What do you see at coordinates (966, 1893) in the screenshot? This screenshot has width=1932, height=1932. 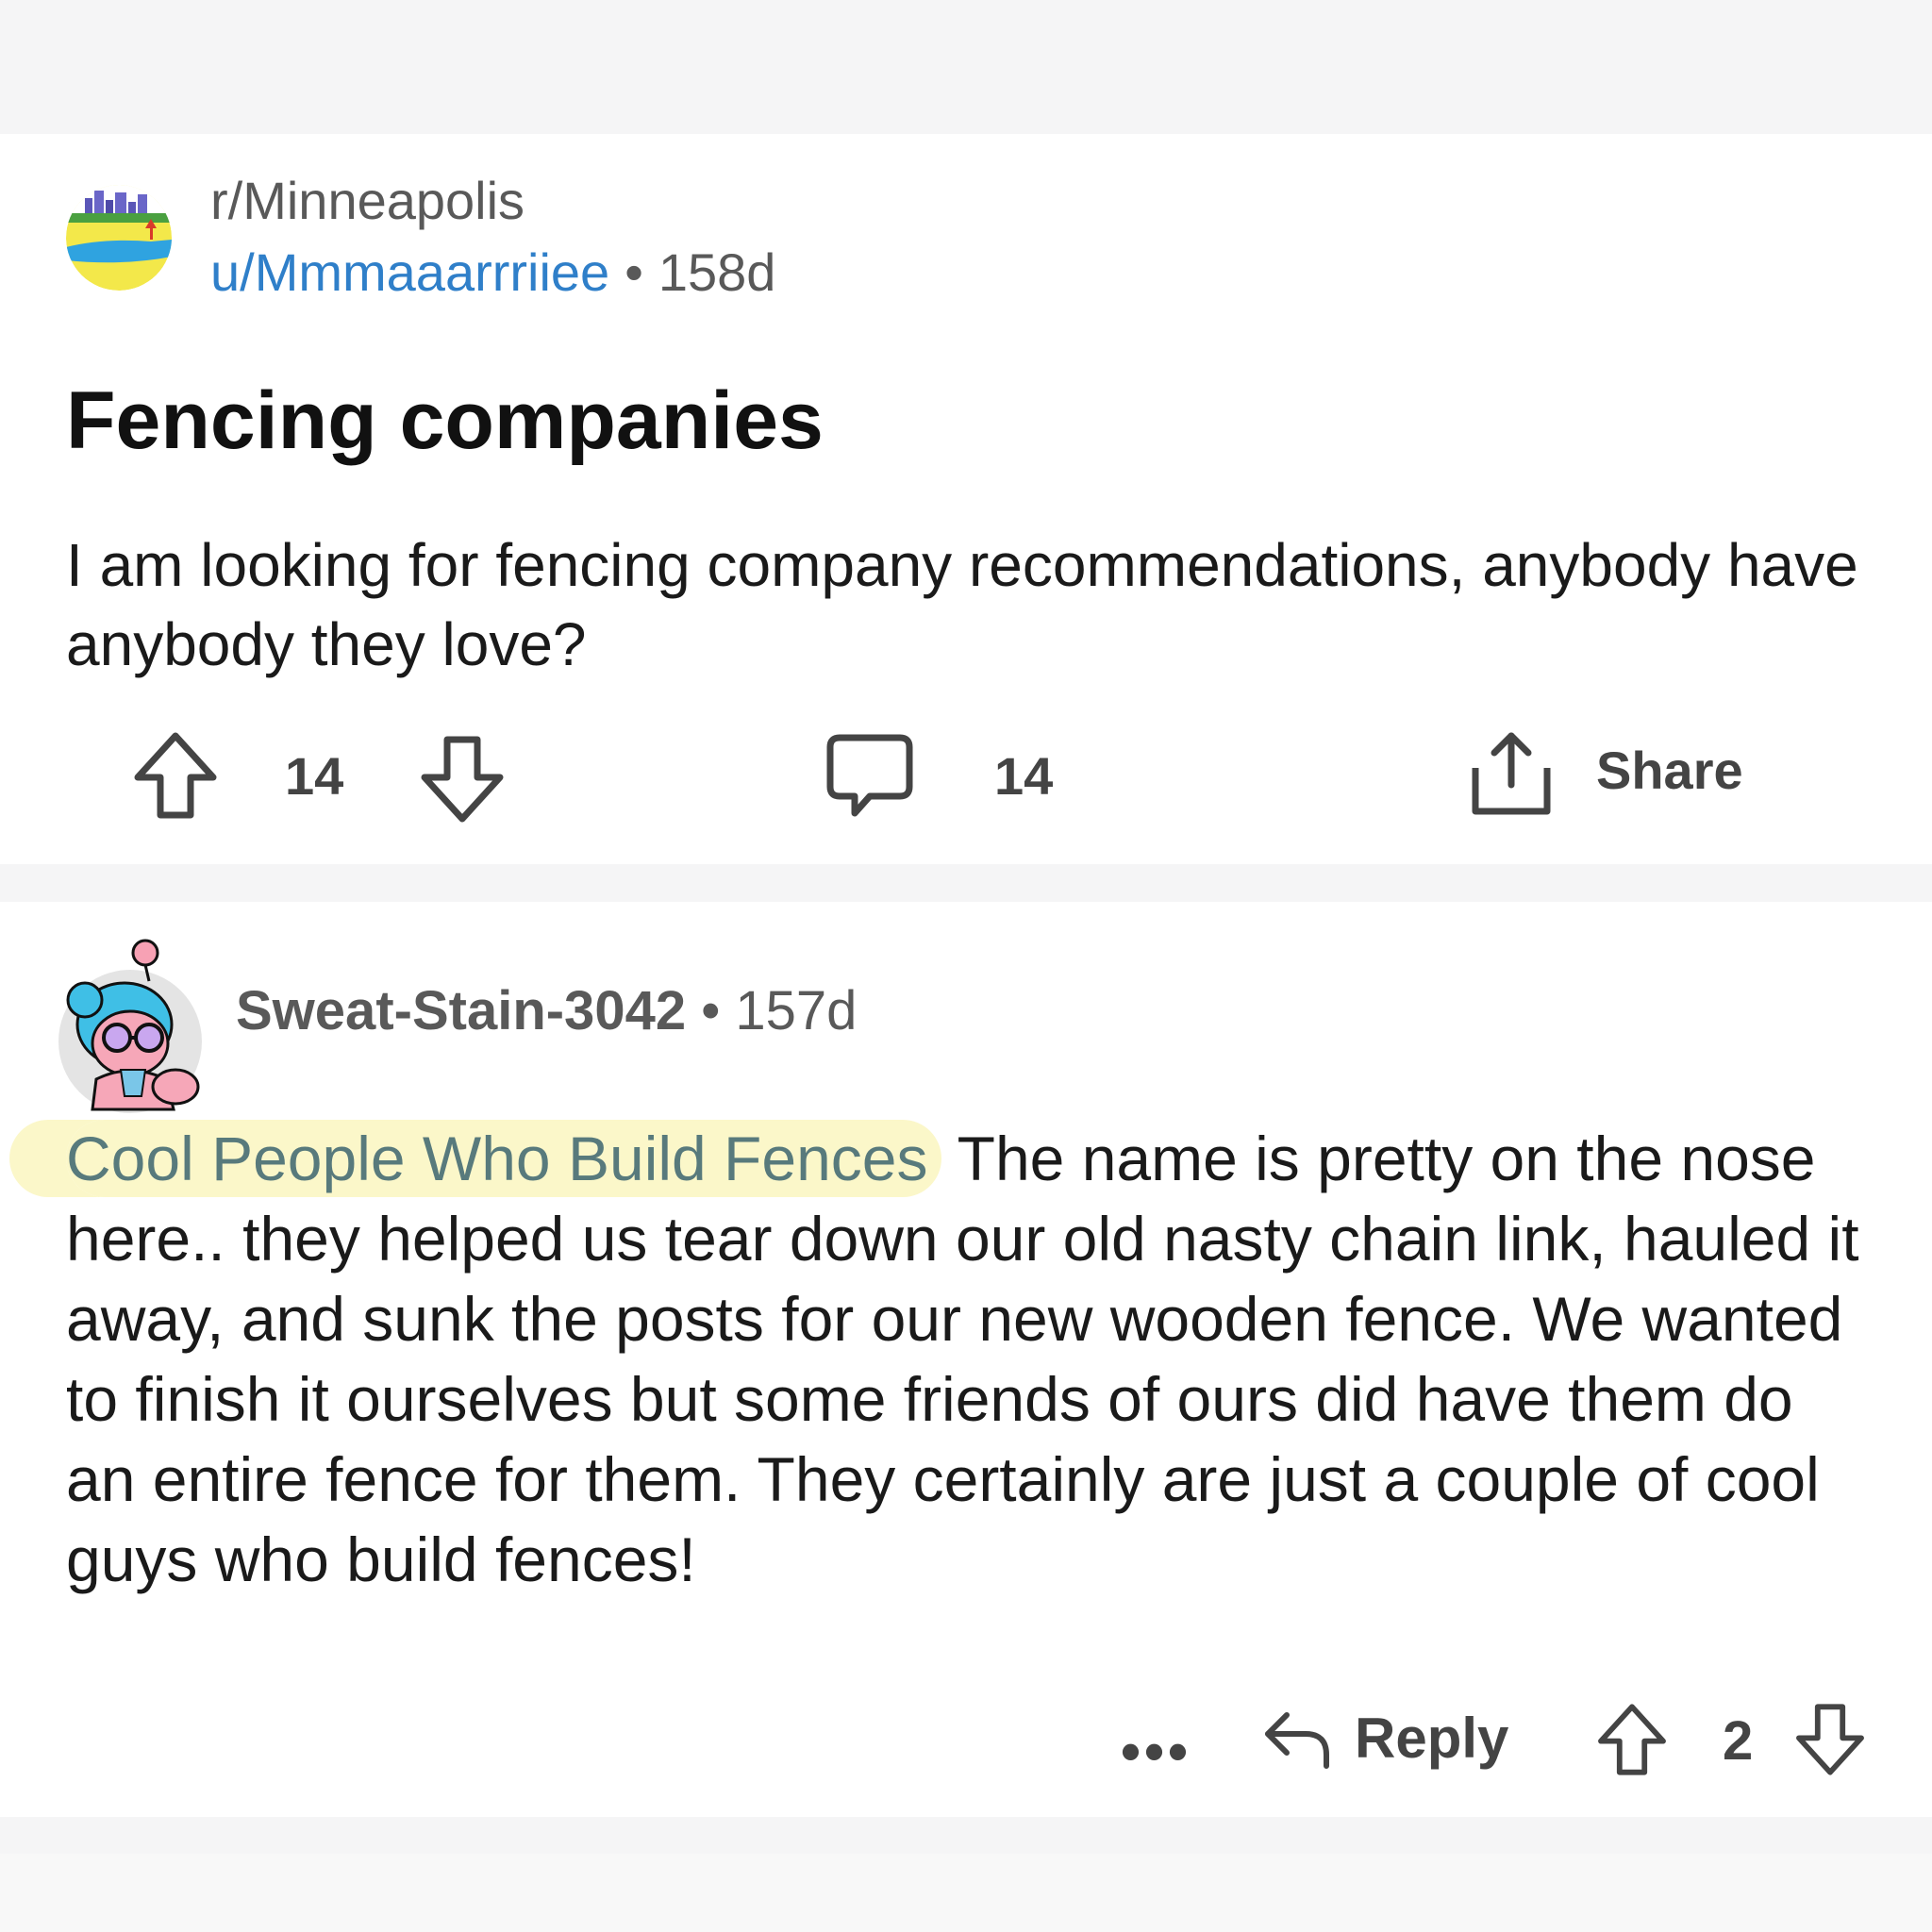 I see `next-card-edge` at bounding box center [966, 1893].